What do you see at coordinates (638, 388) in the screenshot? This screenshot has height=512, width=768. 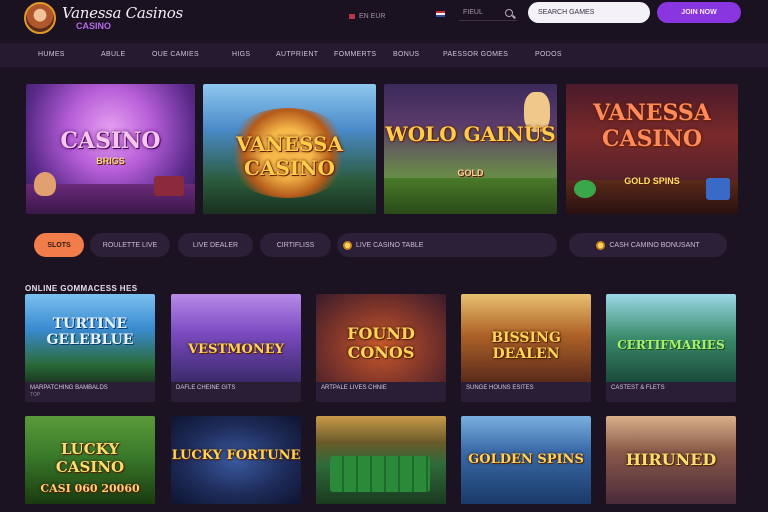 I see `game-name: CASTEST & FLETS` at bounding box center [638, 388].